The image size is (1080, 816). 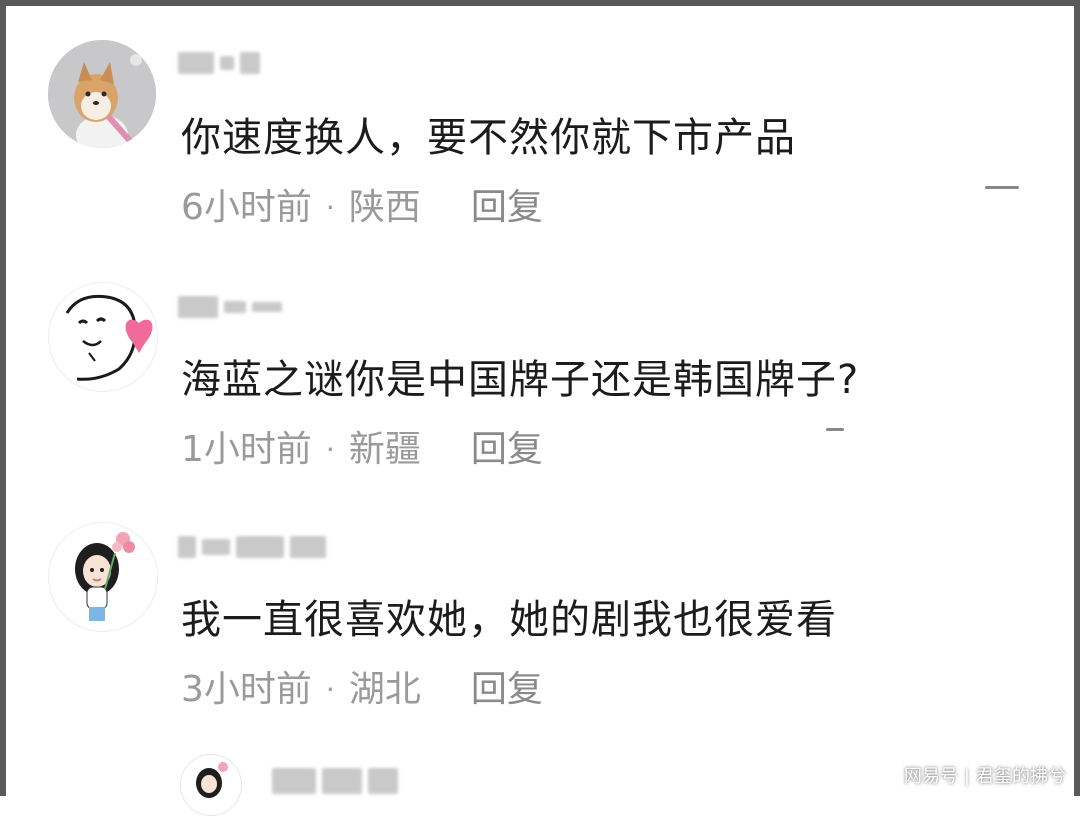 I want to click on watermark: 网易号 | 君玺的拂兮, so click(x=985, y=775).